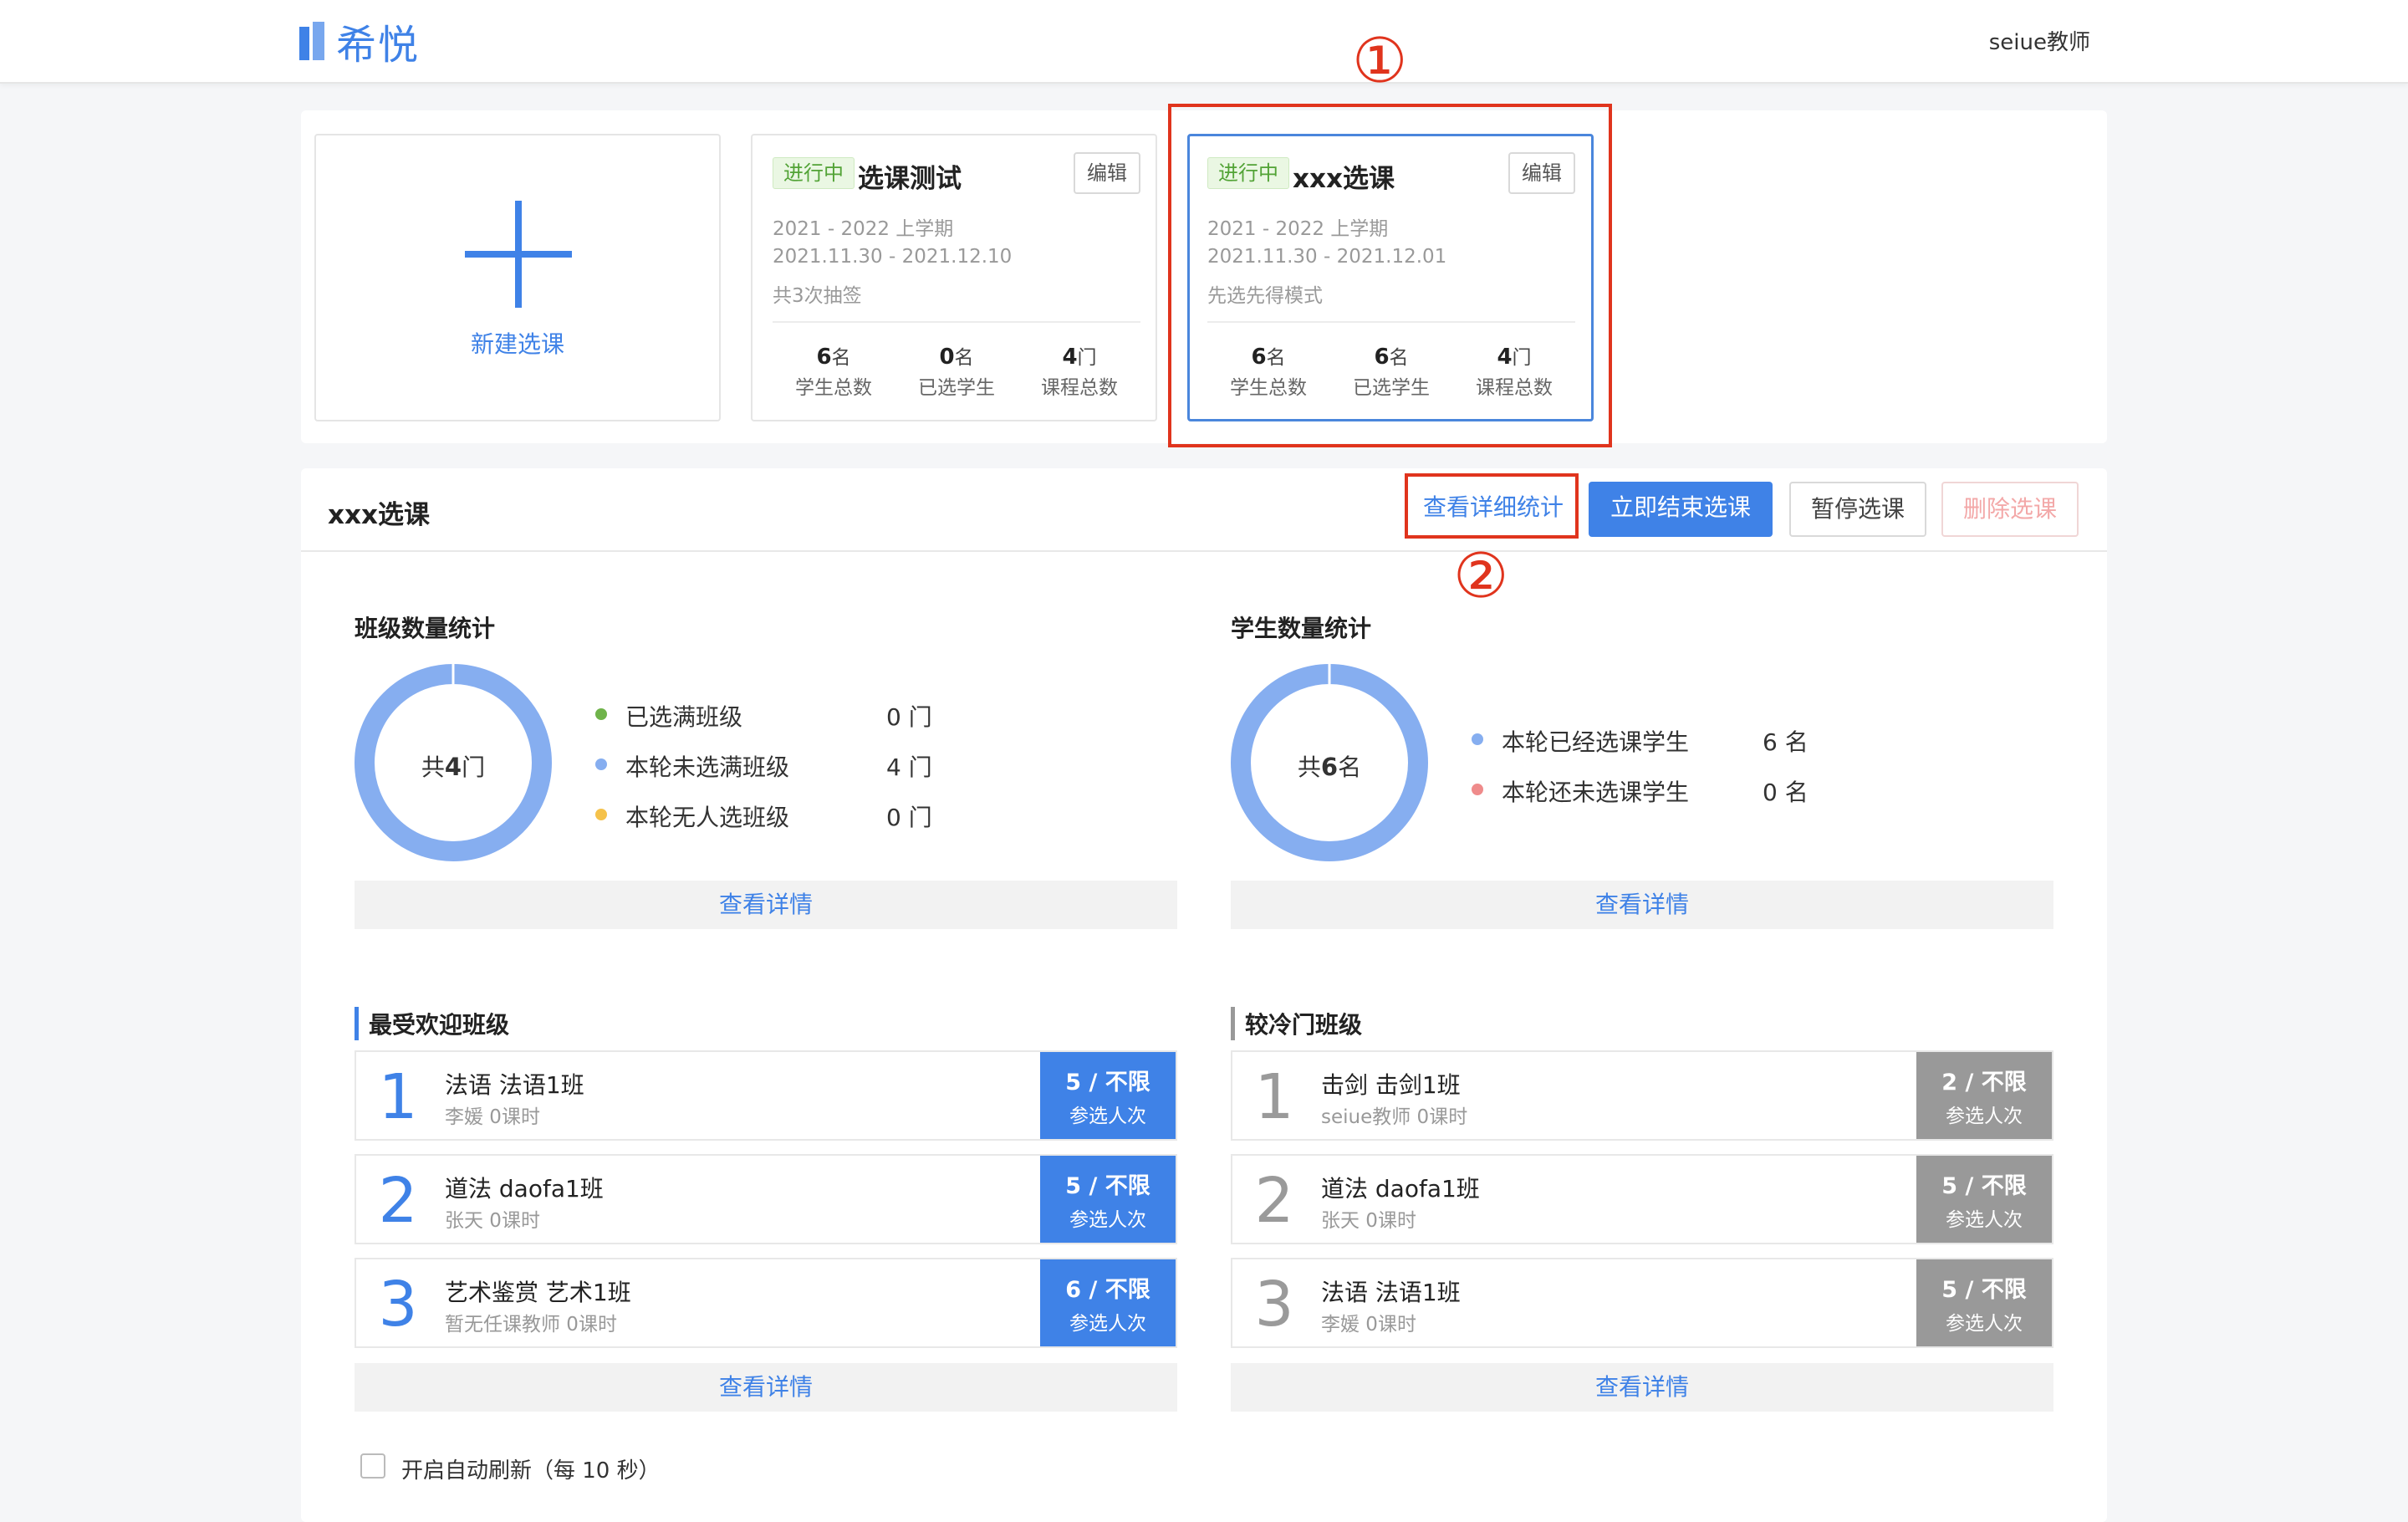 This screenshot has width=2408, height=1522. Describe the element at coordinates (517, 343) in the screenshot. I see `new-course-selection-label: 新建选课` at that location.